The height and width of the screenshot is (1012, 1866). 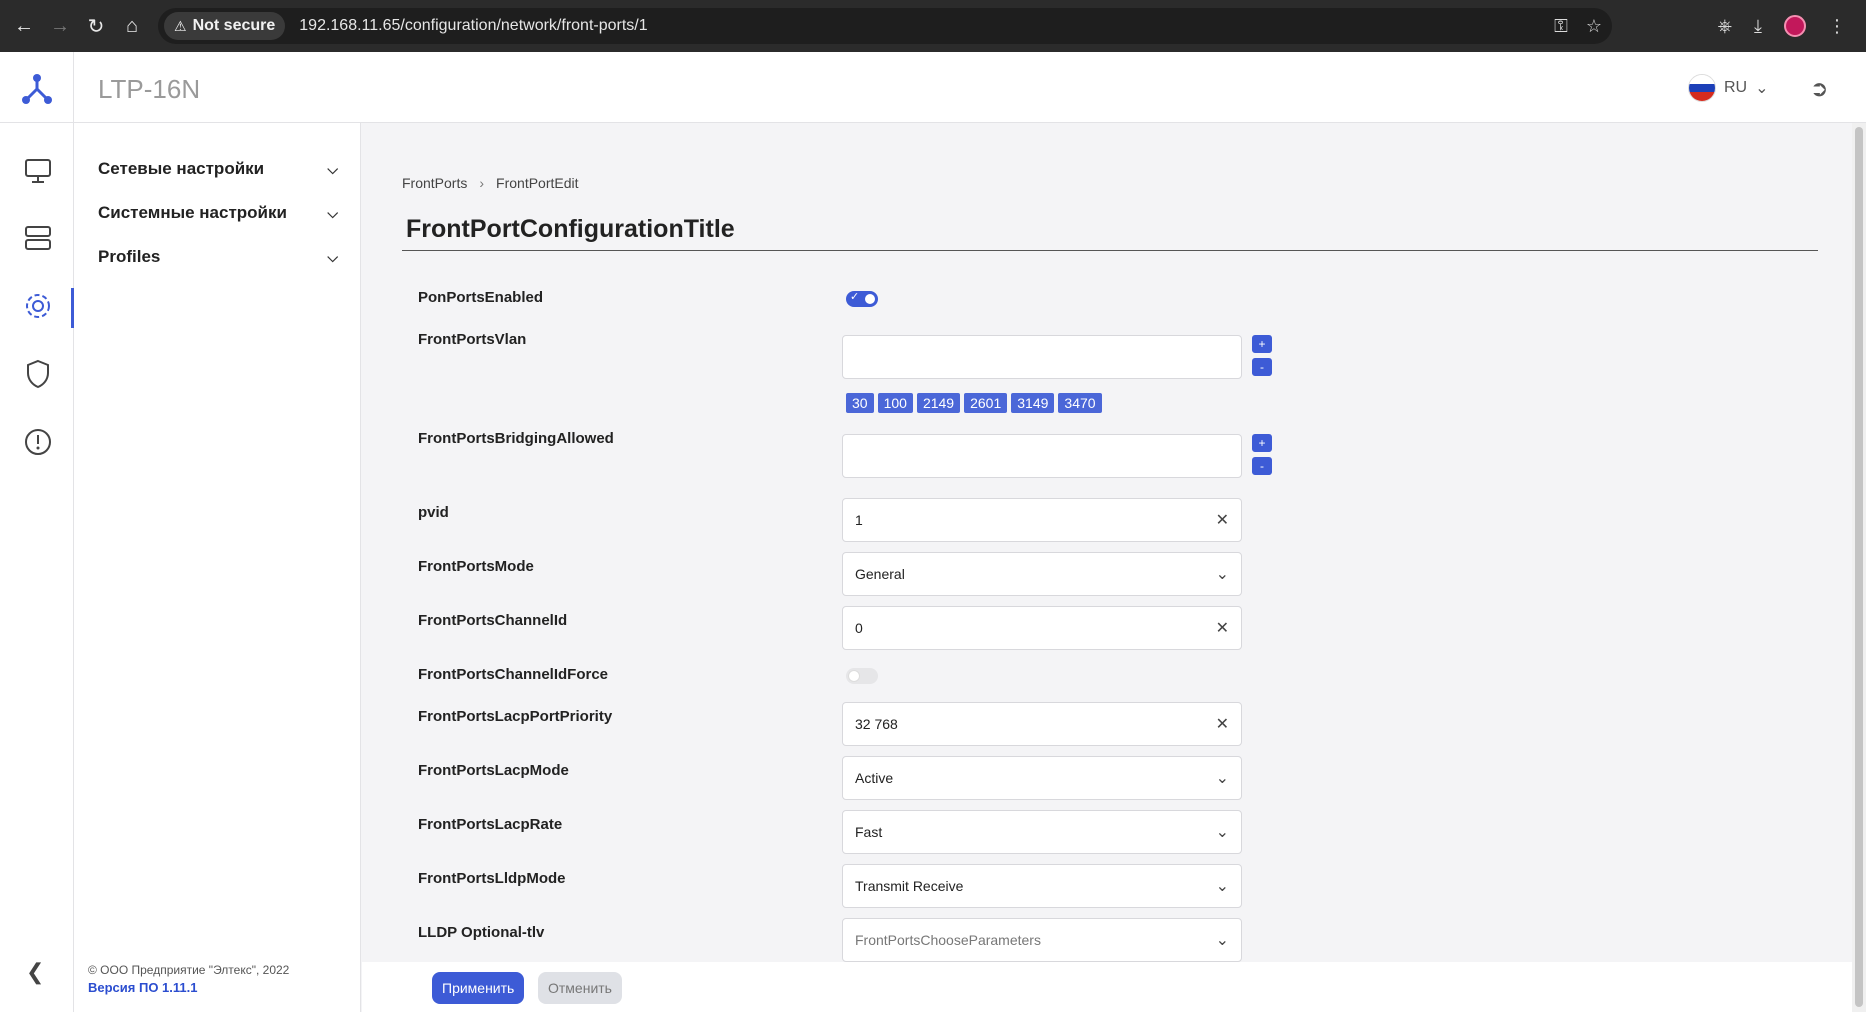 I want to click on pvid-input: 1 ✕, so click(x=1042, y=520).